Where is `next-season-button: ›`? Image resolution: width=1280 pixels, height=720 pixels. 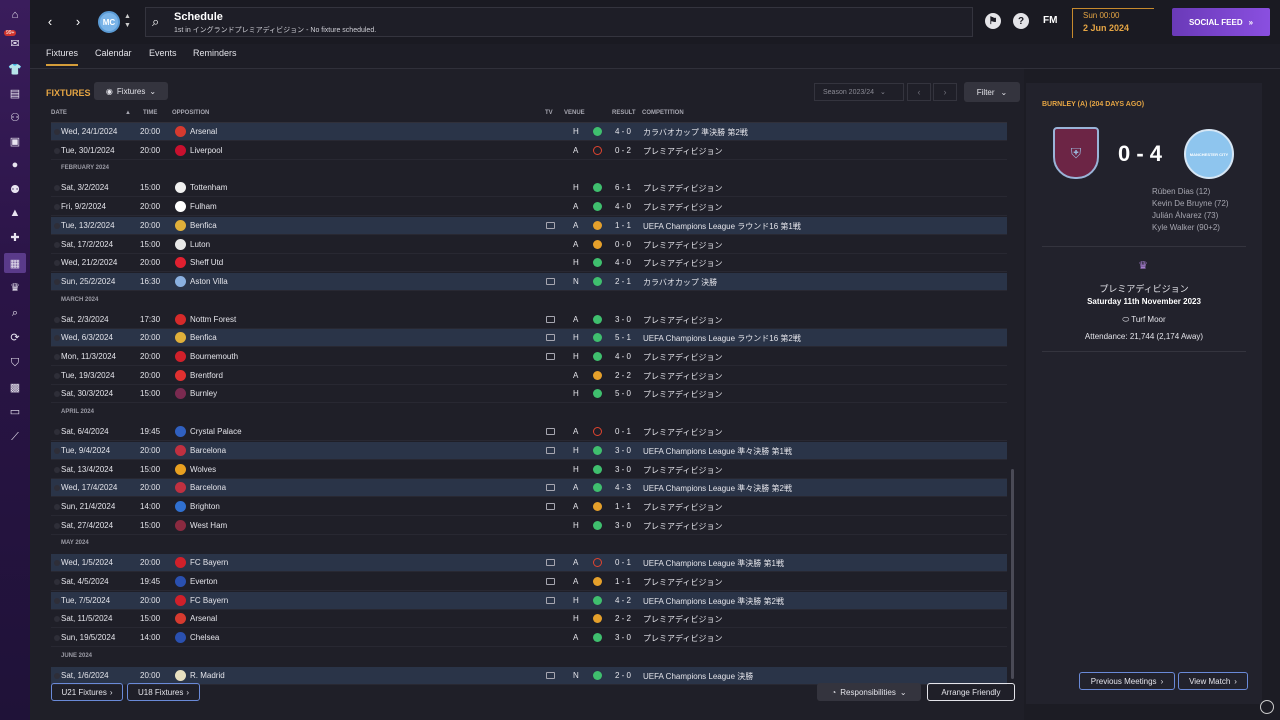 next-season-button: › is located at coordinates (945, 92).